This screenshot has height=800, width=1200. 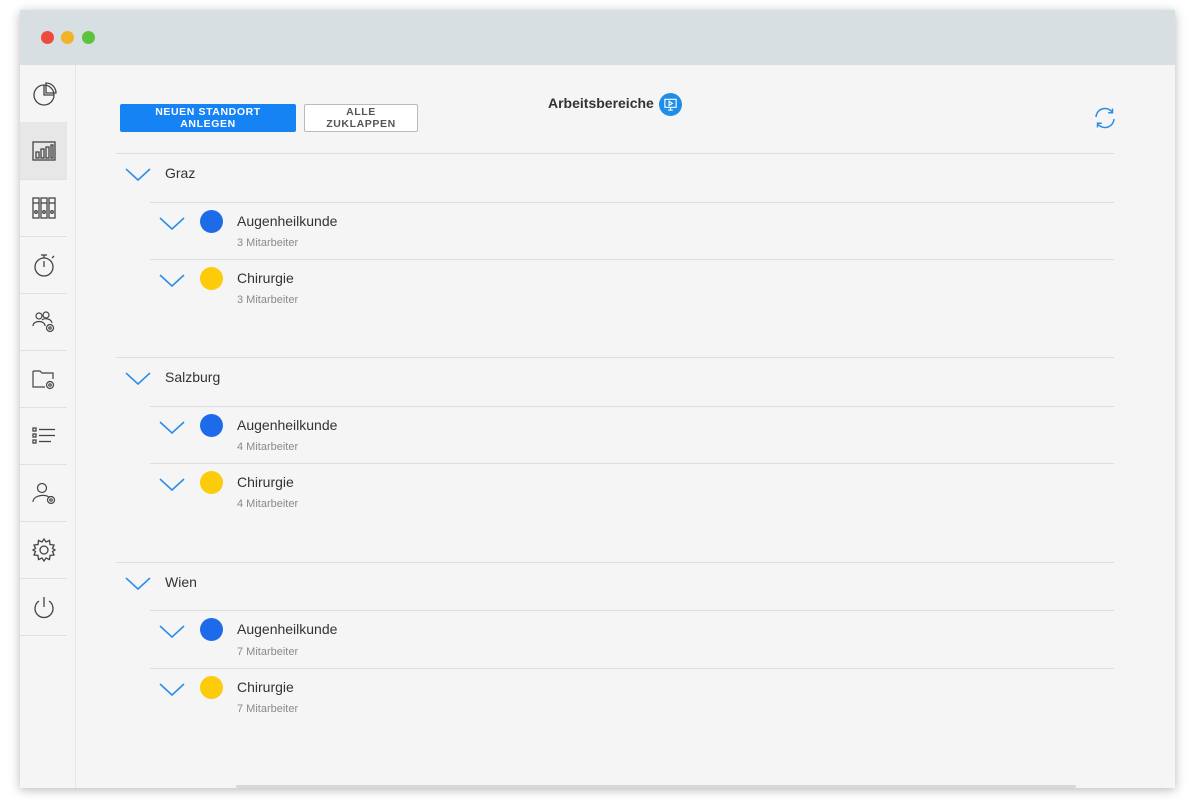 I want to click on sidebar-item-time-tracking, so click(x=43, y=265).